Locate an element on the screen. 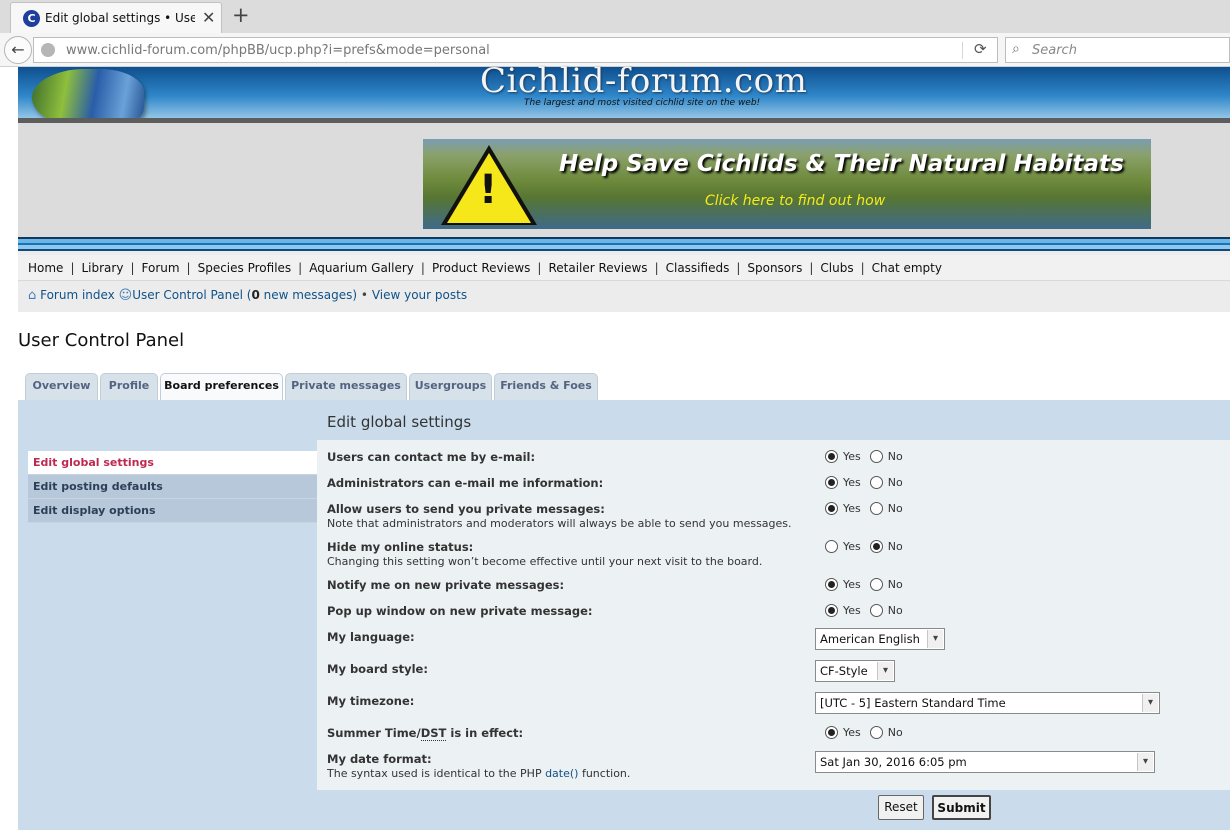 This screenshot has height=830, width=1230. site-title: Cichlid-forum.com is located at coordinates (643, 81).